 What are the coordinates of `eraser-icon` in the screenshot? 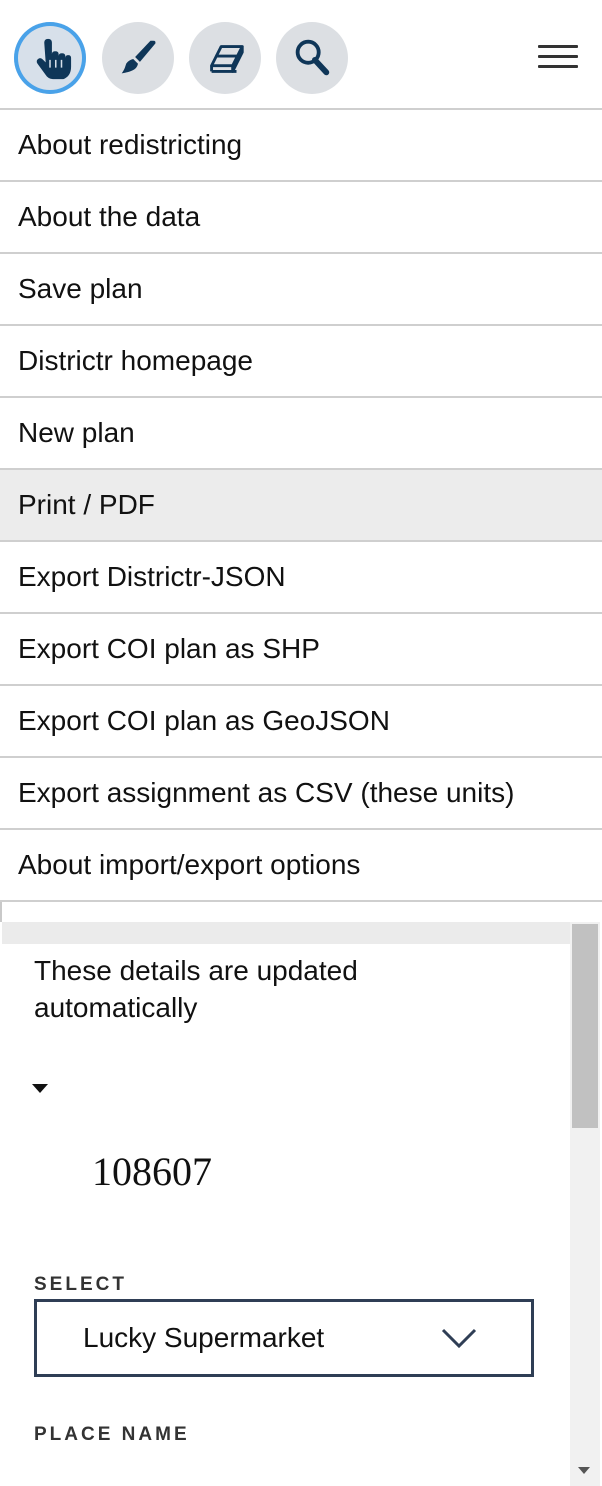 It's located at (227, 59).